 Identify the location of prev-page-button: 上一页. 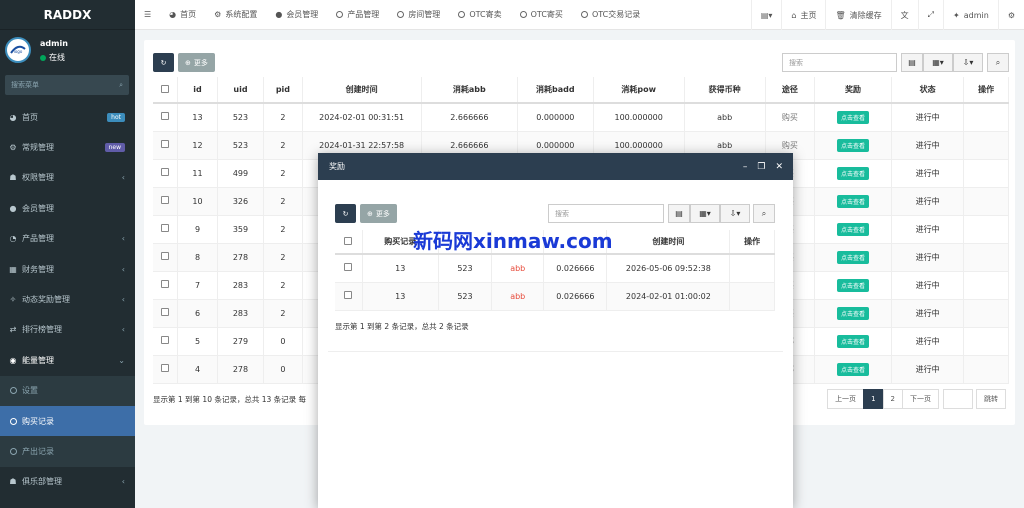
(846, 399).